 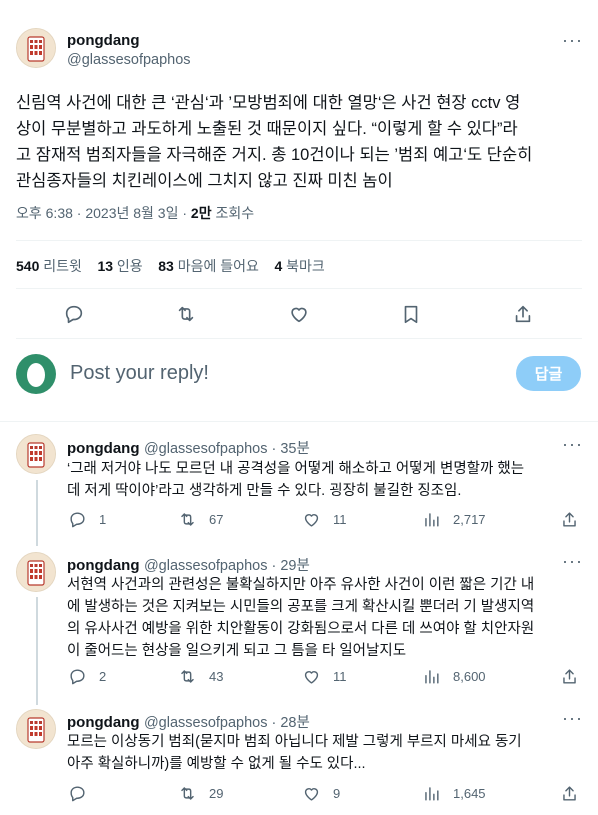 I want to click on retweet-button: 29, so click(x=200, y=793).